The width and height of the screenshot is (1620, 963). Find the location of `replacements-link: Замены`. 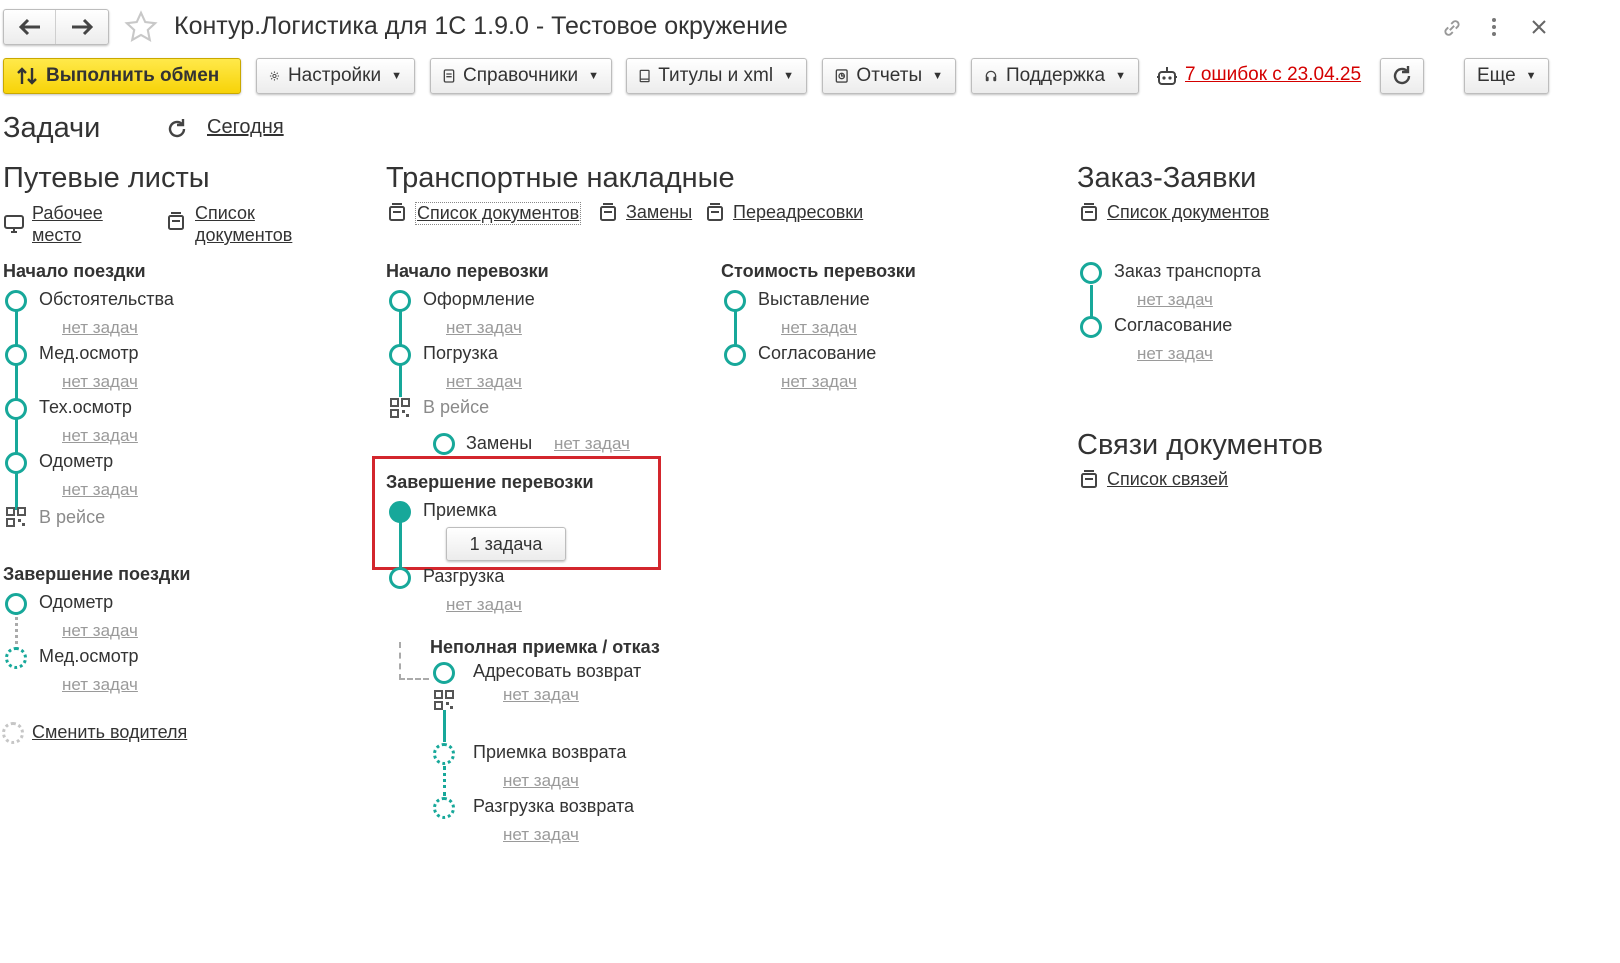

replacements-link: Замены is located at coordinates (659, 212).